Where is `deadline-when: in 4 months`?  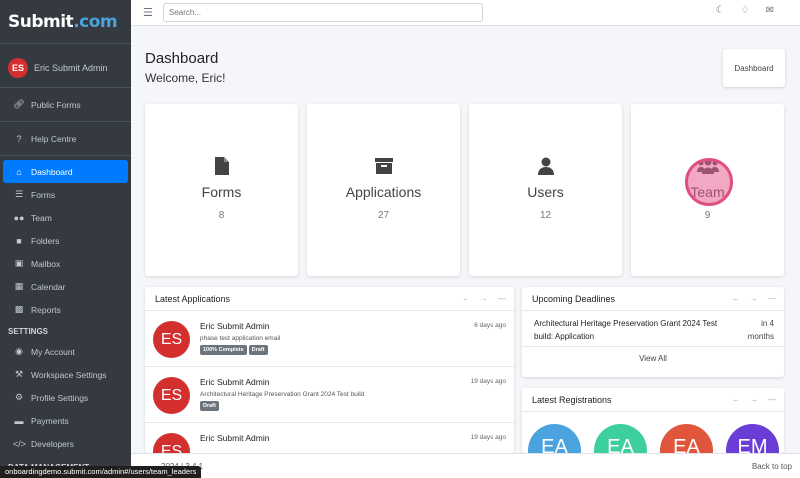
deadline-when: in 4 months is located at coordinates (760, 330).